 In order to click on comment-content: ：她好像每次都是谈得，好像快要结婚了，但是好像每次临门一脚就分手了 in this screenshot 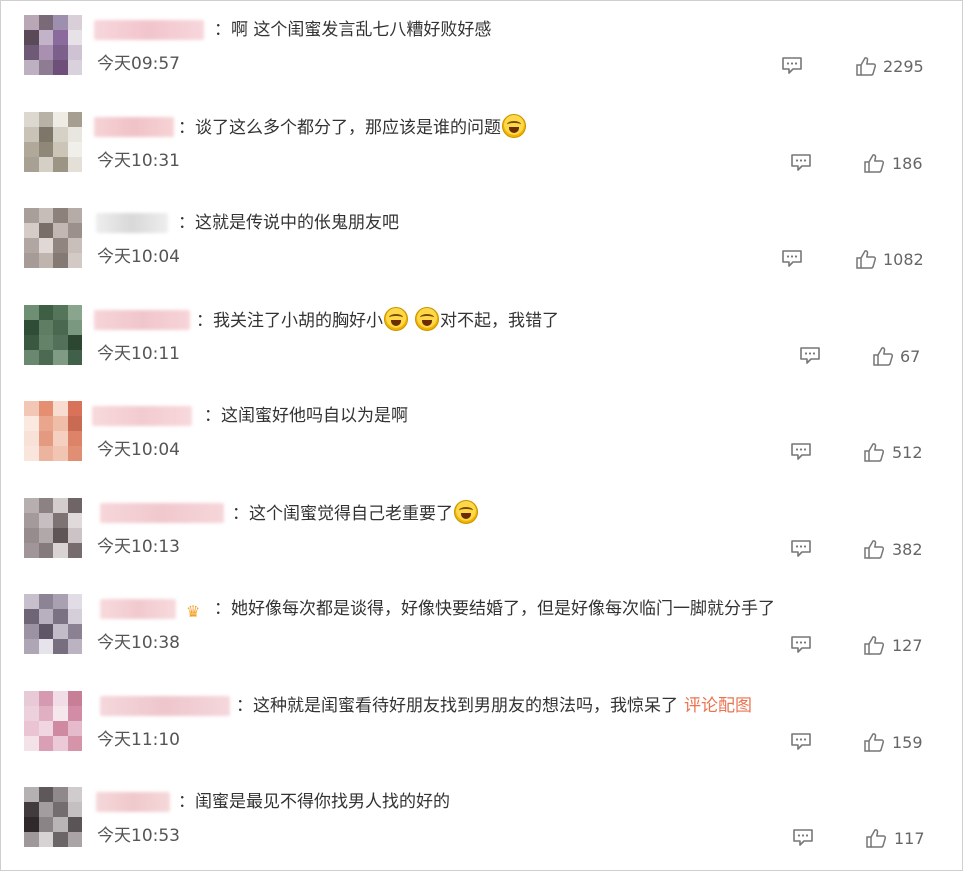, I will do `click(494, 609)`.